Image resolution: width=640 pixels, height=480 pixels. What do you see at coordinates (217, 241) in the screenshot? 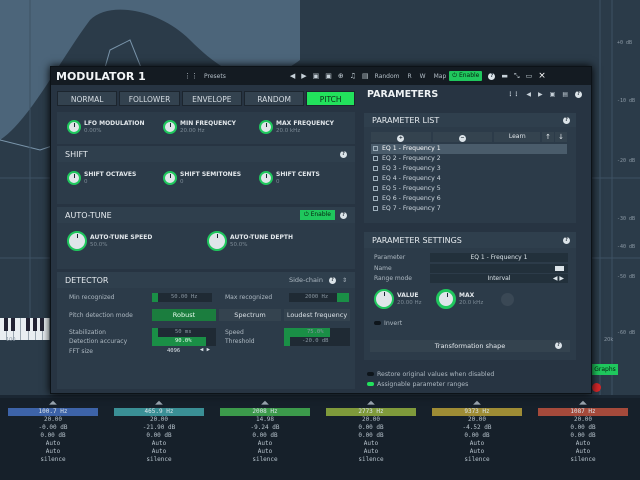
I see `autotune-depth-knob` at bounding box center [217, 241].